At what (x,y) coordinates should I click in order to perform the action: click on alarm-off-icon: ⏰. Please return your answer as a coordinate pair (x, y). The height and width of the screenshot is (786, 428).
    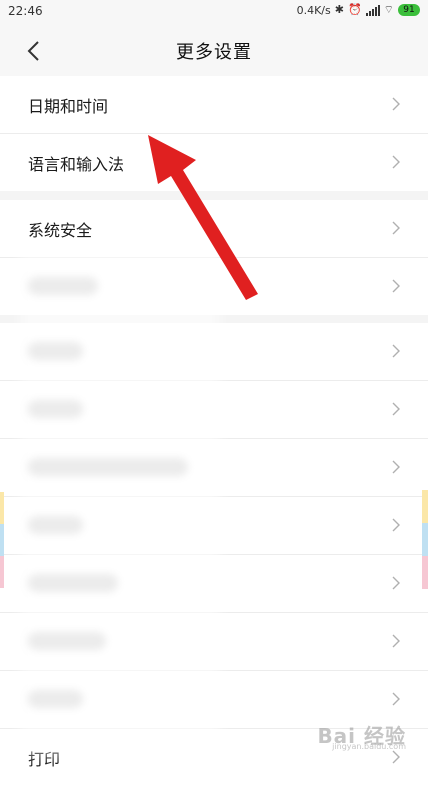
    Looking at the image, I should click on (354, 9).